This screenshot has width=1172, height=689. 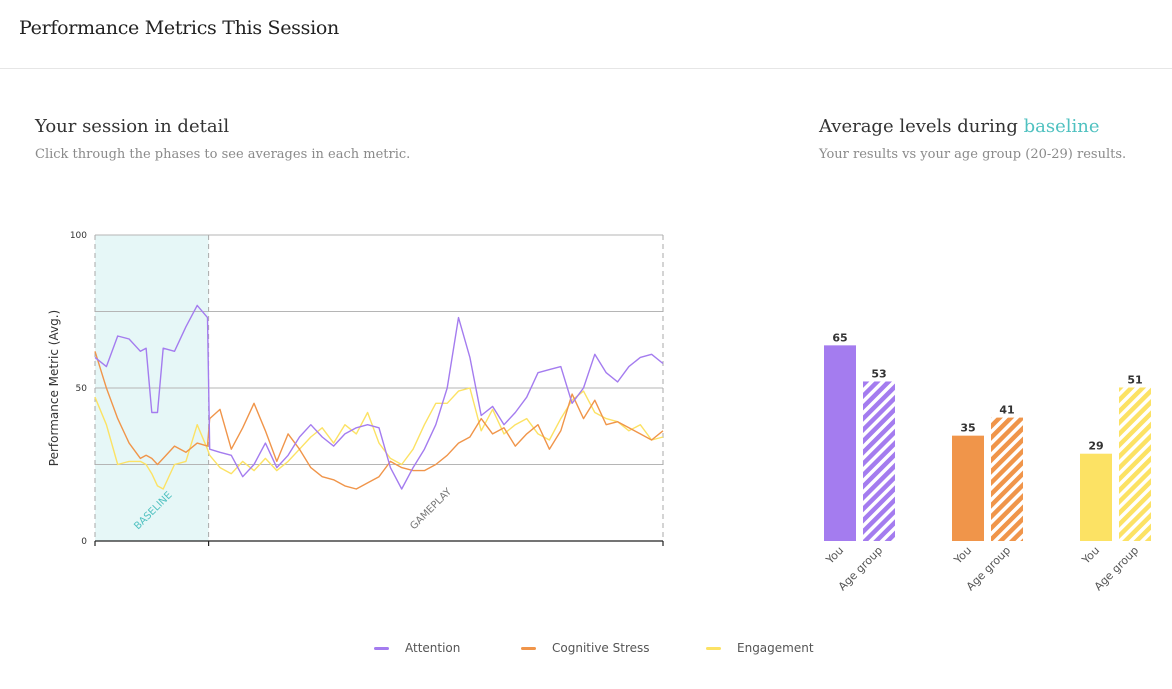 I want to click on bar-value-cognitive-stress-age-group: 41, so click(x=1006, y=410).